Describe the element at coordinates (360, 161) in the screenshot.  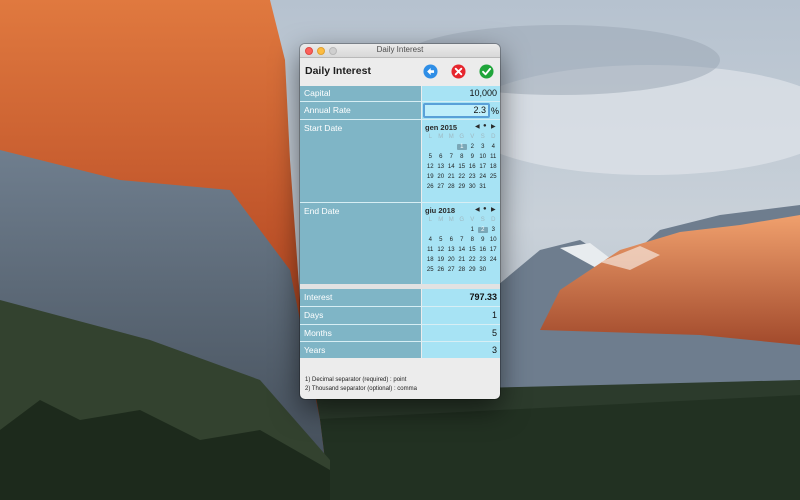
I see `start-date-label: Start Date` at that location.